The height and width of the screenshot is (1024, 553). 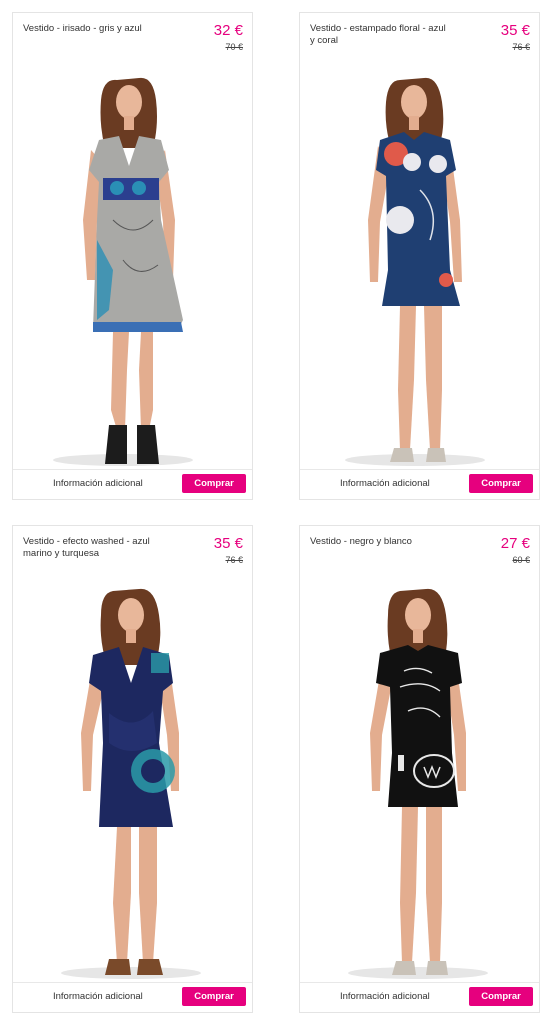 What do you see at coordinates (515, 543) in the screenshot?
I see `product-price: 27 €` at bounding box center [515, 543].